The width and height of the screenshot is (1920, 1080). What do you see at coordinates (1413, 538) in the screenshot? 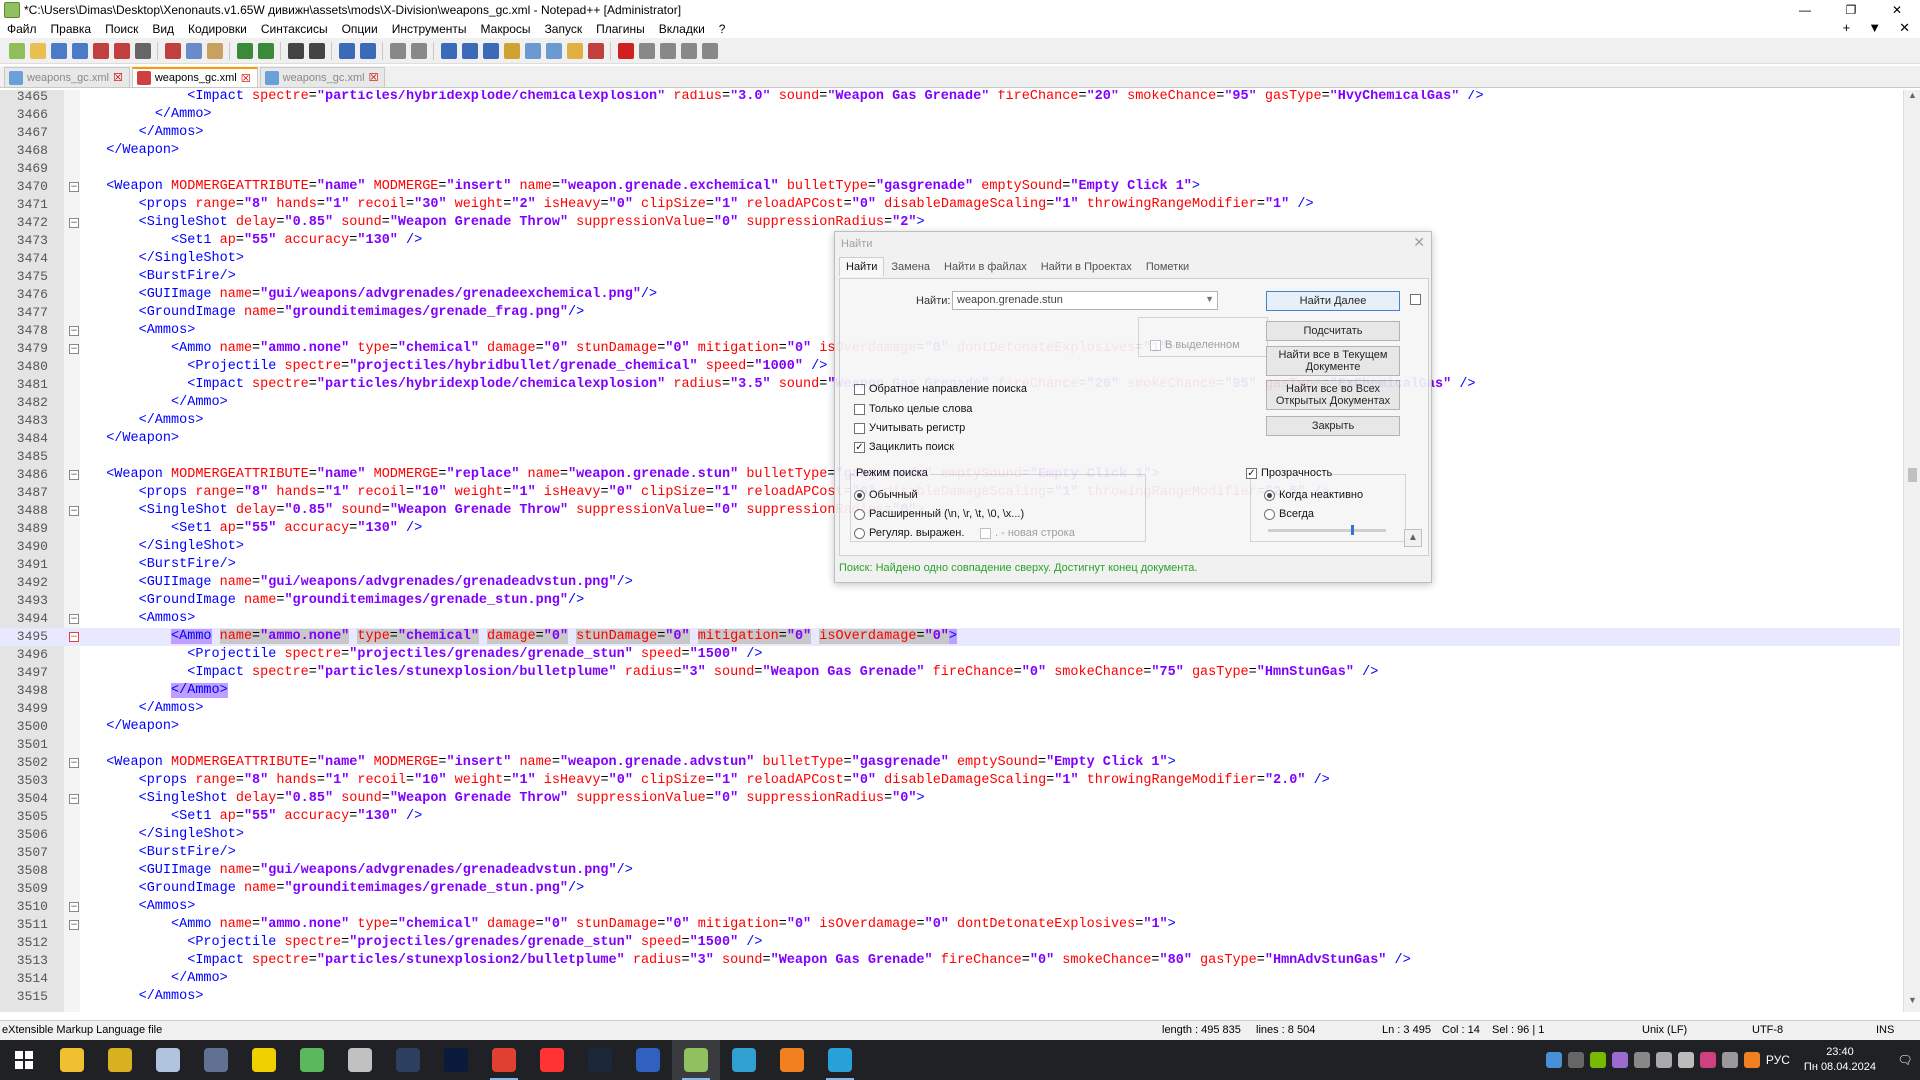
I see `collapse-dialog-icon: ▲` at bounding box center [1413, 538].